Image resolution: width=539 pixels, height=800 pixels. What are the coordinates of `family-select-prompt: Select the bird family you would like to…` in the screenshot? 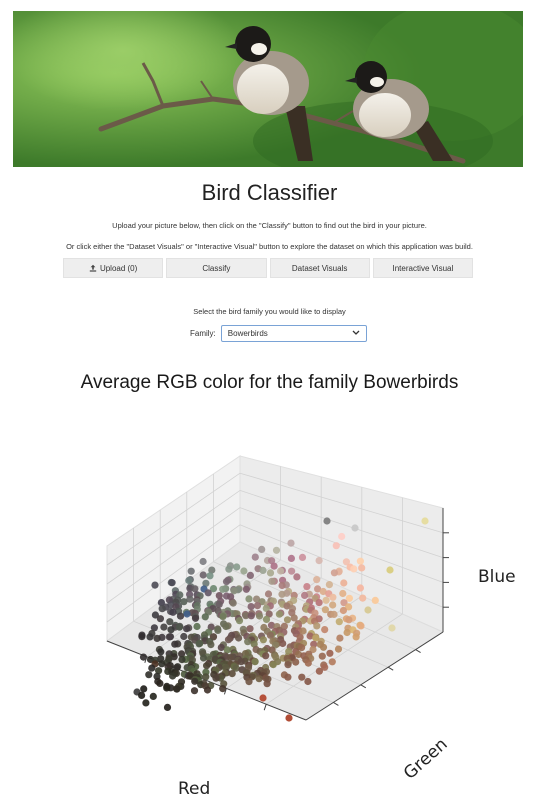 It's located at (269, 311).